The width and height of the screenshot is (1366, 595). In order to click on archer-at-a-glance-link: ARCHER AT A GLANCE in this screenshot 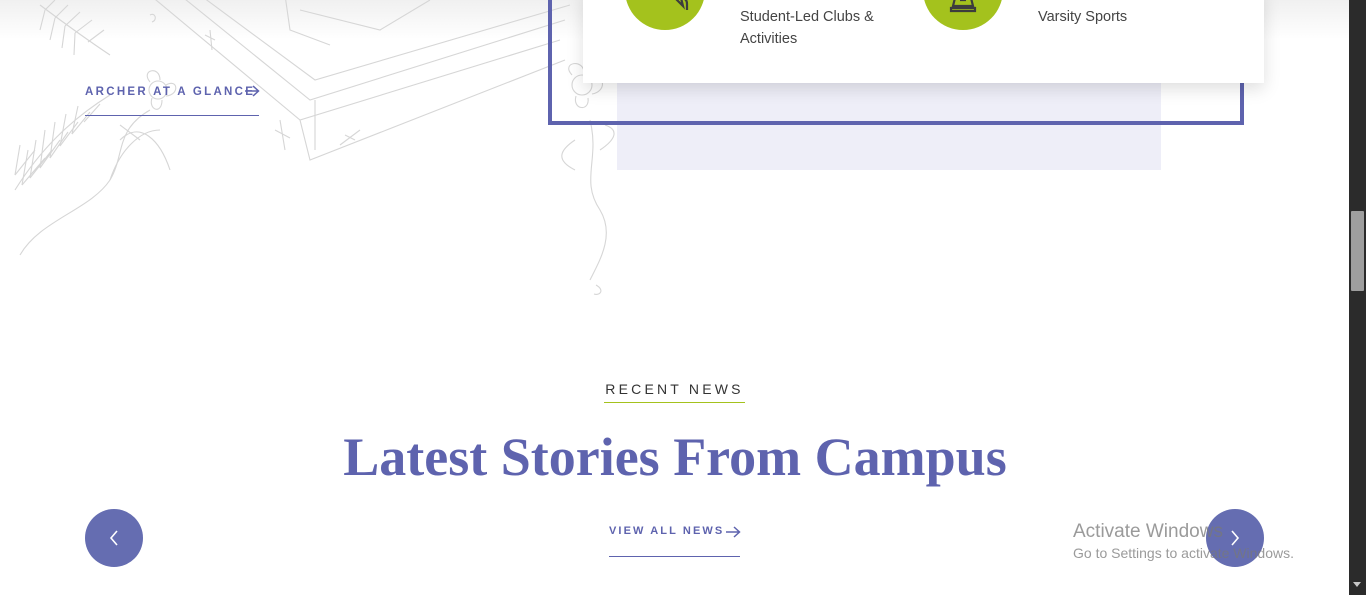, I will do `click(172, 100)`.